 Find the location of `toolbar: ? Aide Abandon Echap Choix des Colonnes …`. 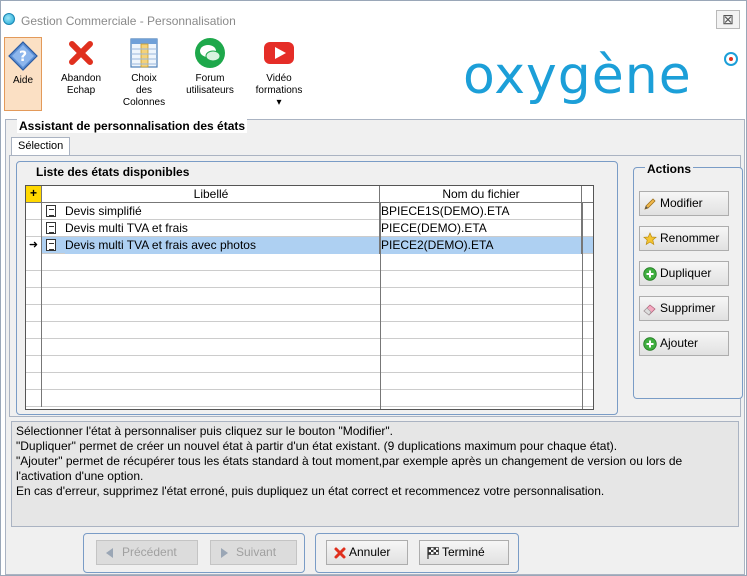

toolbar: ? Aide Abandon Echap Choix des Colonnes … is located at coordinates (373, 73).